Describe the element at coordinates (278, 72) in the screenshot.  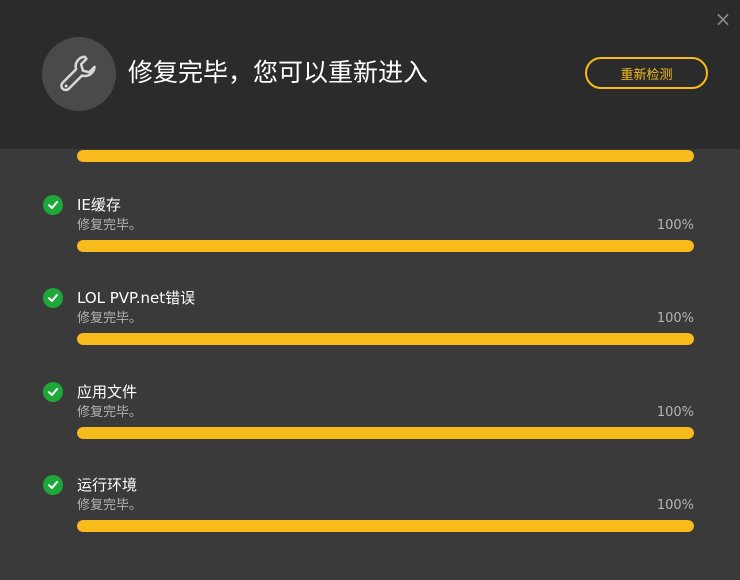
I see `page-title: 修复完毕，您可以重新进入` at that location.